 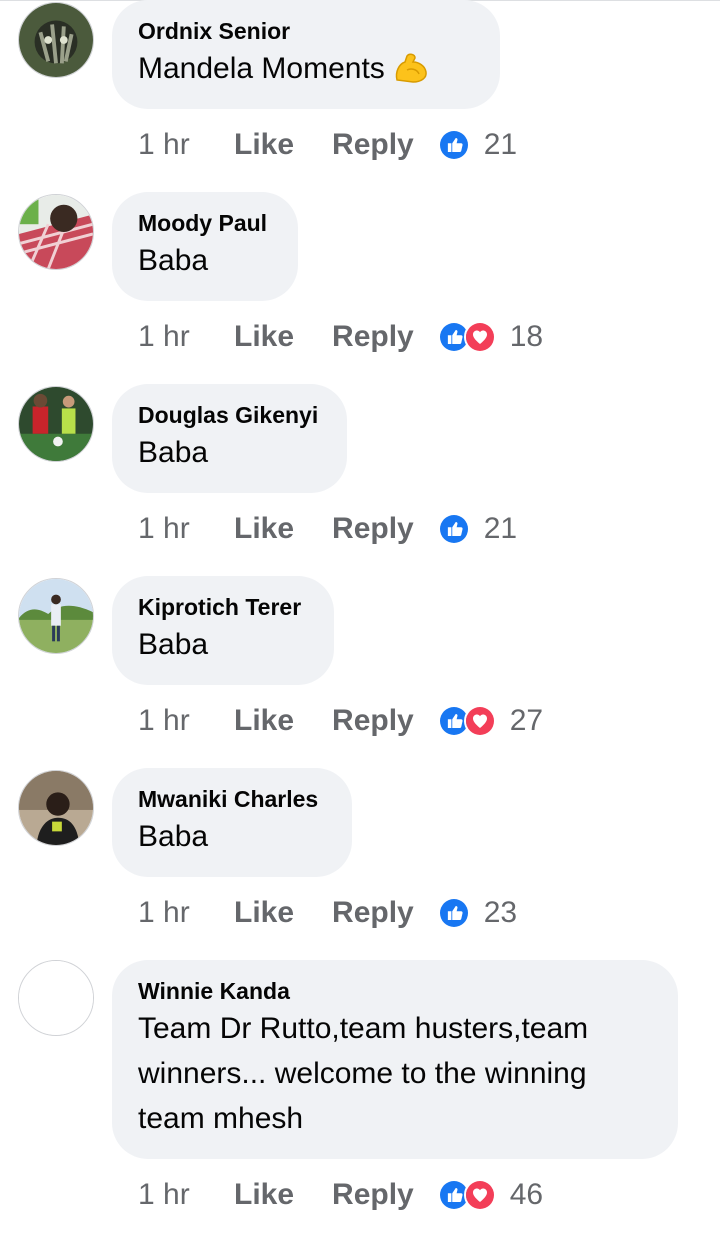 What do you see at coordinates (261, 68) in the screenshot?
I see `comment-text-content: Mandela Moments` at bounding box center [261, 68].